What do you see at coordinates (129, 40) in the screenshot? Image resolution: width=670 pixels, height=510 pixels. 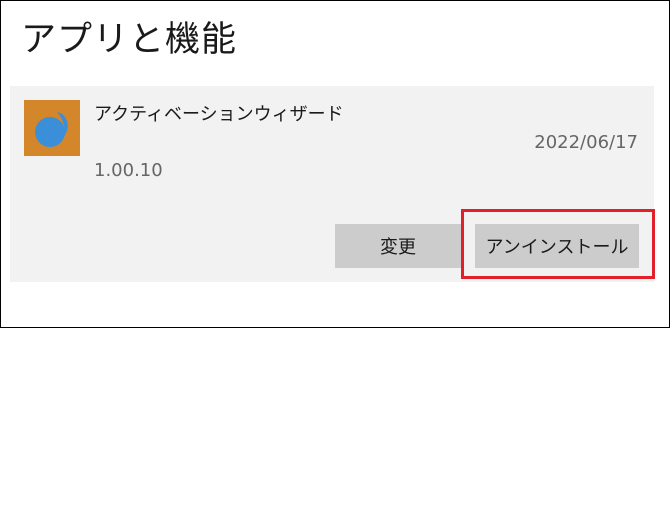 I see `page-title: アプリと機能` at bounding box center [129, 40].